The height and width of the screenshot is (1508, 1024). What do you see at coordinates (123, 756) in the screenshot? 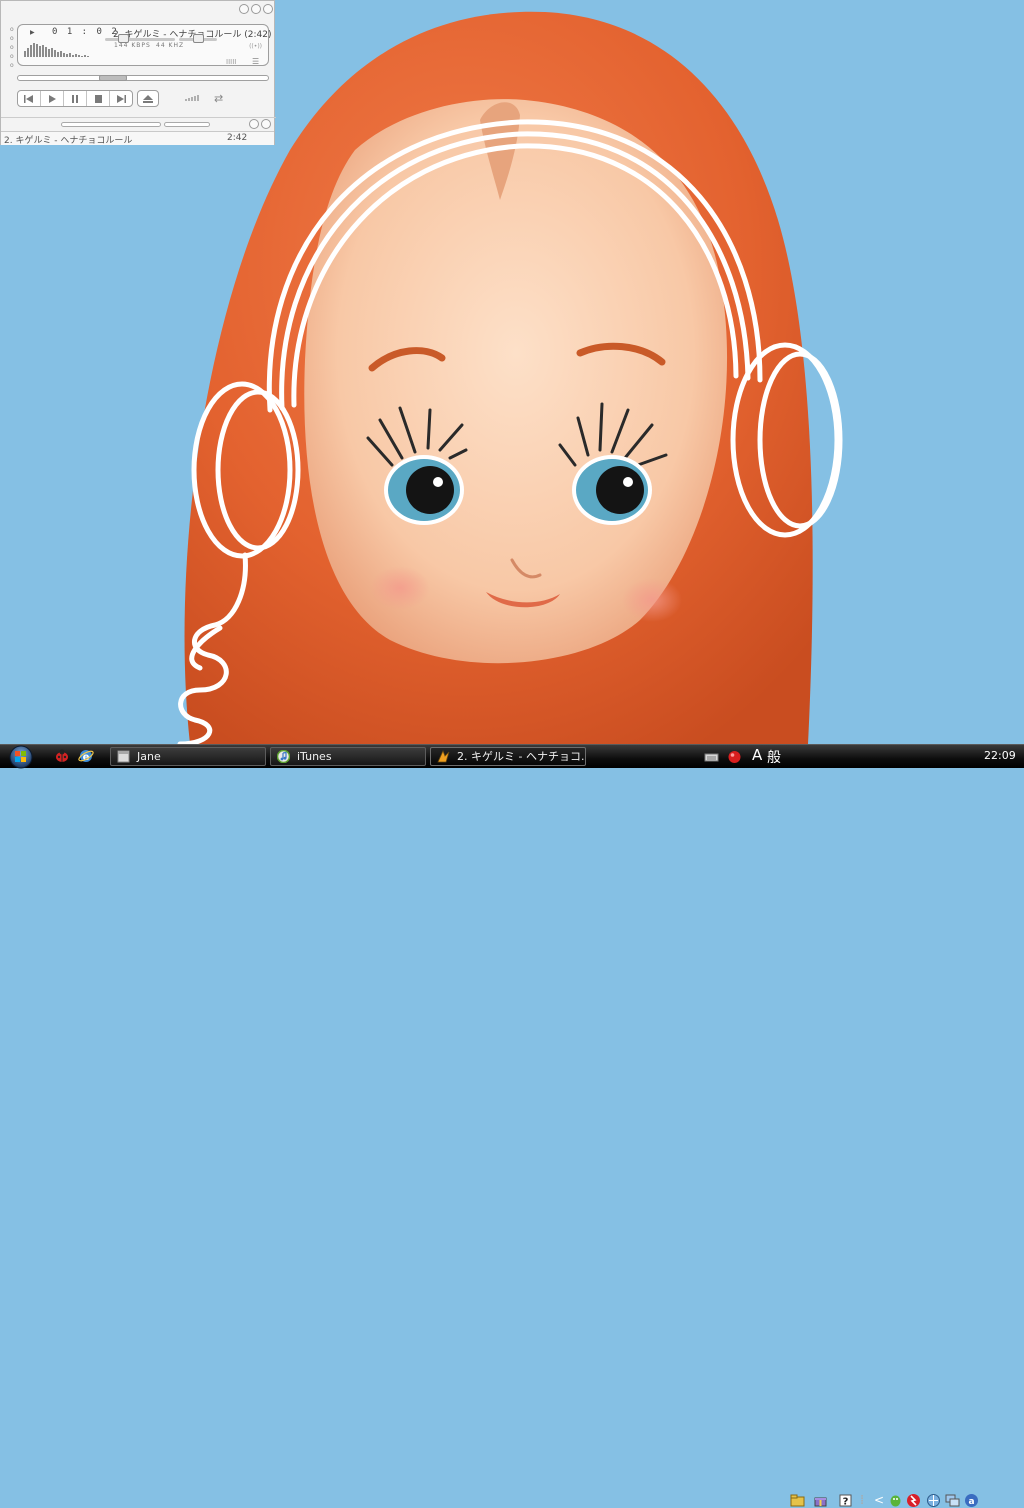
I see `blank-window-icon` at bounding box center [123, 756].